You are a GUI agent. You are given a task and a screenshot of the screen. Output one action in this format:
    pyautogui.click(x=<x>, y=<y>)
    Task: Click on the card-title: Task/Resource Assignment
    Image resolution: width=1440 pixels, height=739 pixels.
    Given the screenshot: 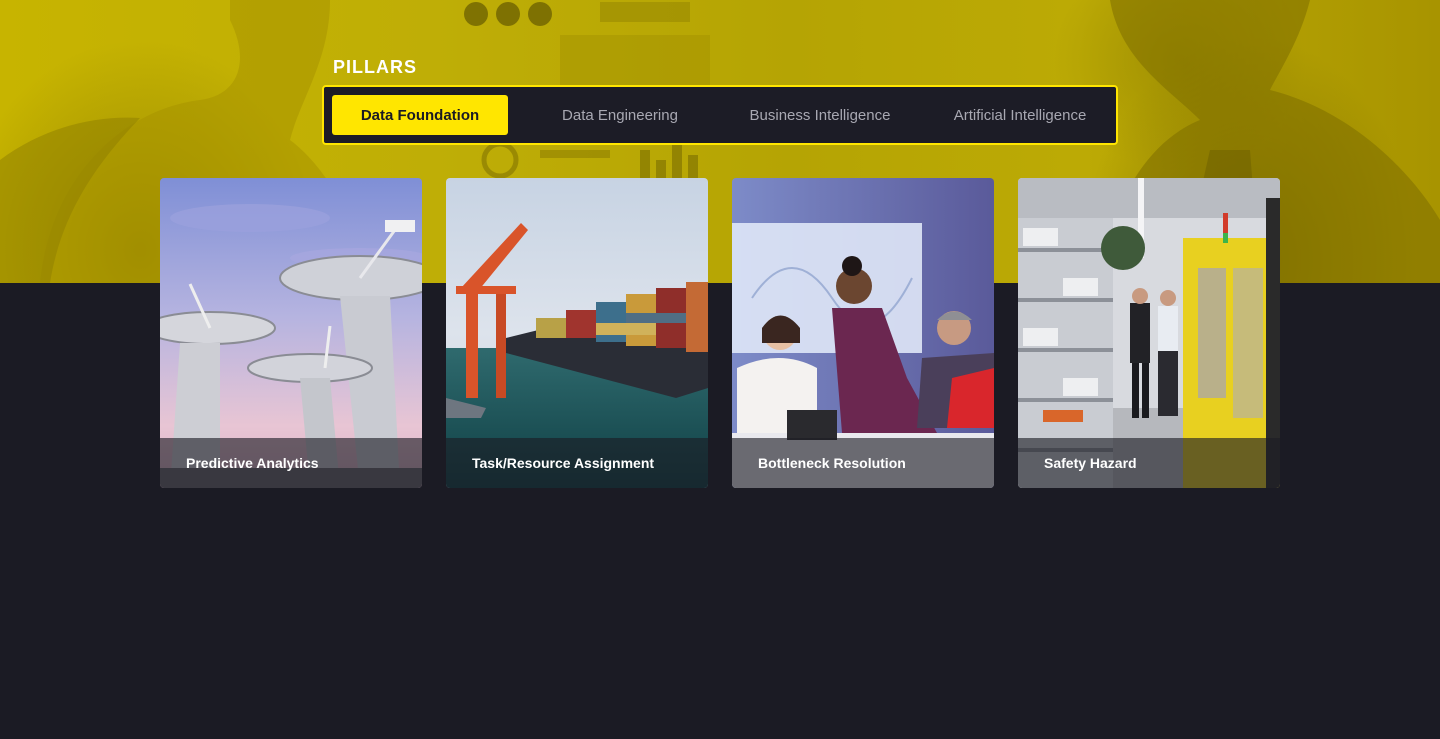 What is the action you would take?
    pyautogui.click(x=577, y=463)
    